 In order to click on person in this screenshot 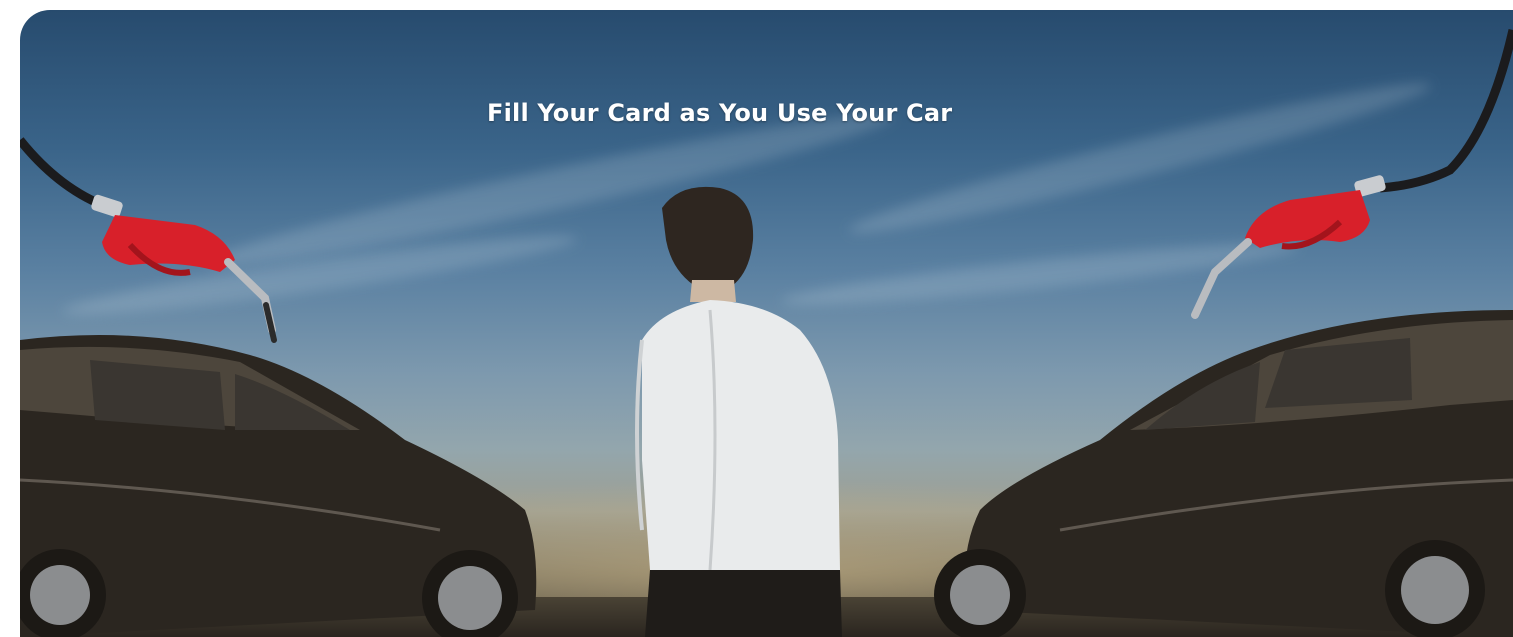, I will do `click(738, 411)`.